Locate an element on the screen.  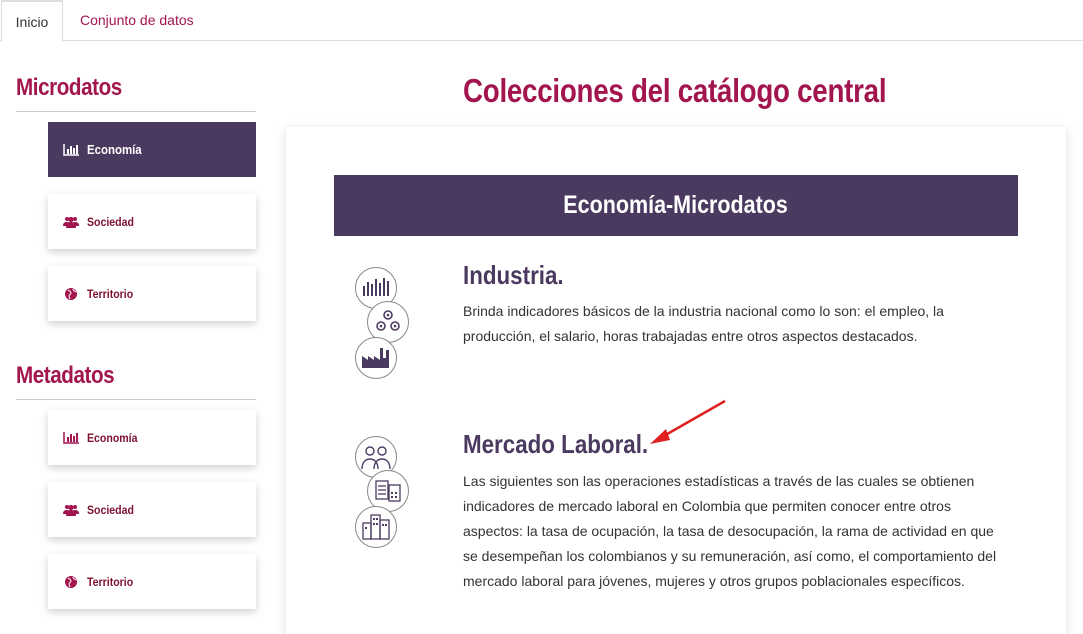
page-title: Colecciones del catálogo central is located at coordinates (675, 90).